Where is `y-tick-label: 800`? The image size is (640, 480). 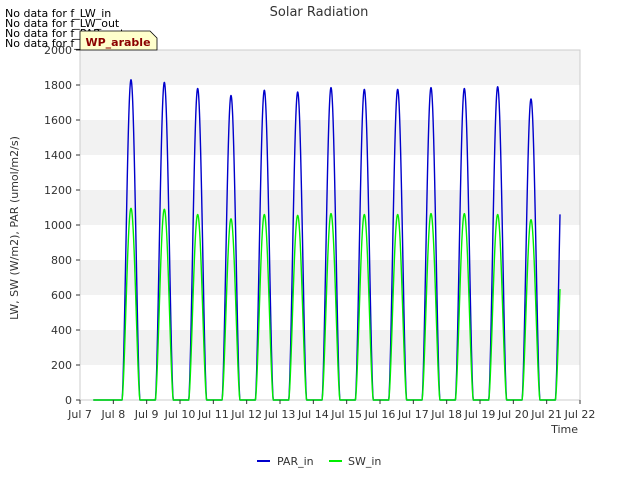
y-tick-label: 800 is located at coordinates (61, 260).